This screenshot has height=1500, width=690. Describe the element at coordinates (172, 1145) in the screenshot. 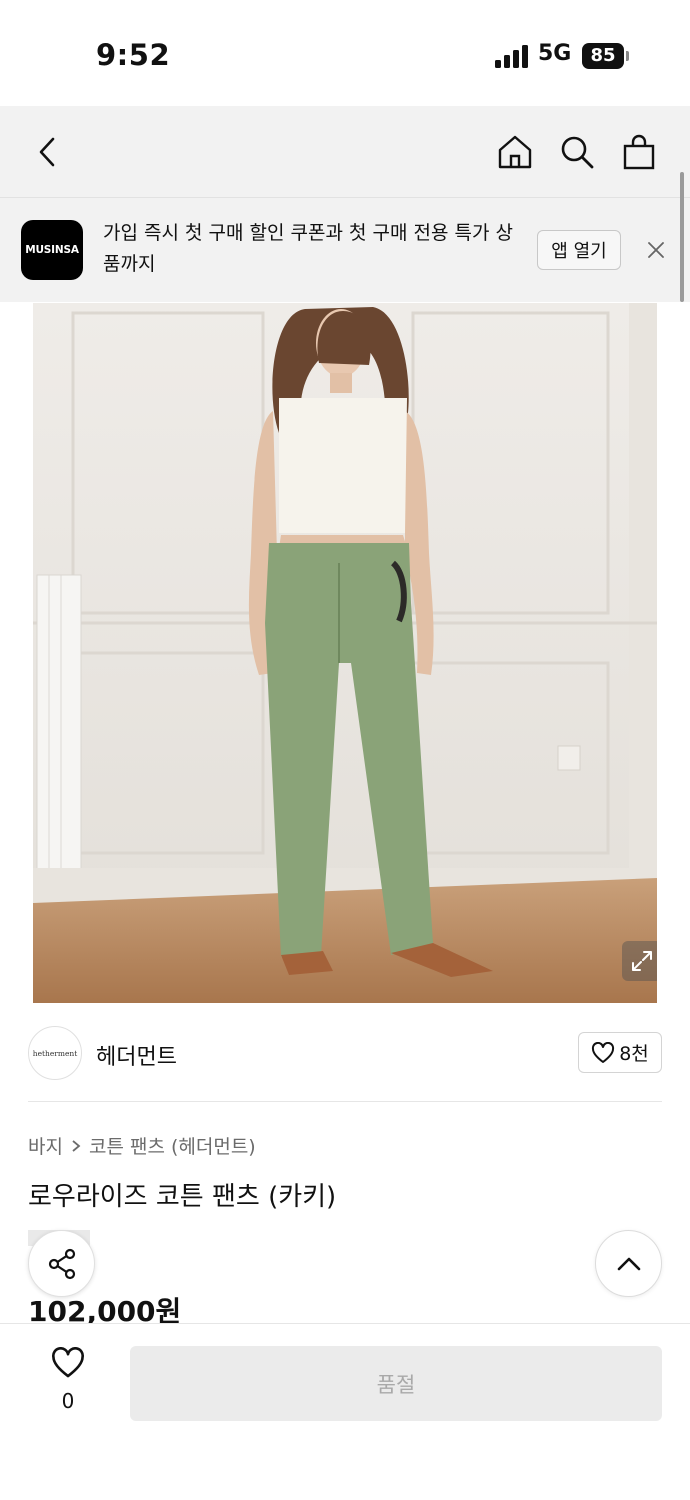

I see `breadcrumb-subcategory: 코튼 팬츠 (헤더먼트)` at that location.